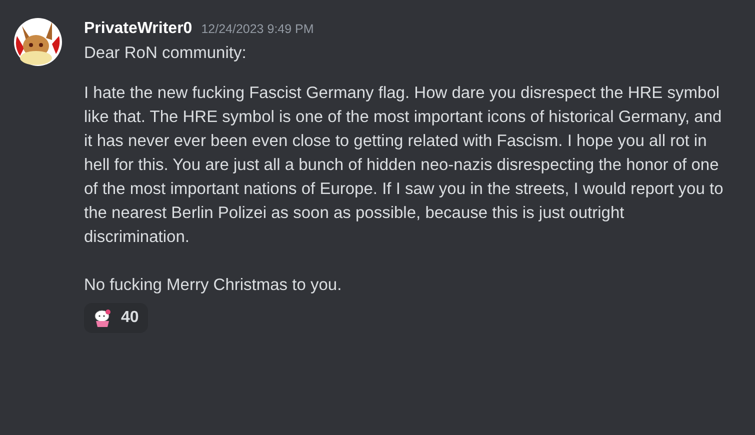 The image size is (755, 435). What do you see at coordinates (166, 53) in the screenshot?
I see `message-text: Dear RoN community:` at bounding box center [166, 53].